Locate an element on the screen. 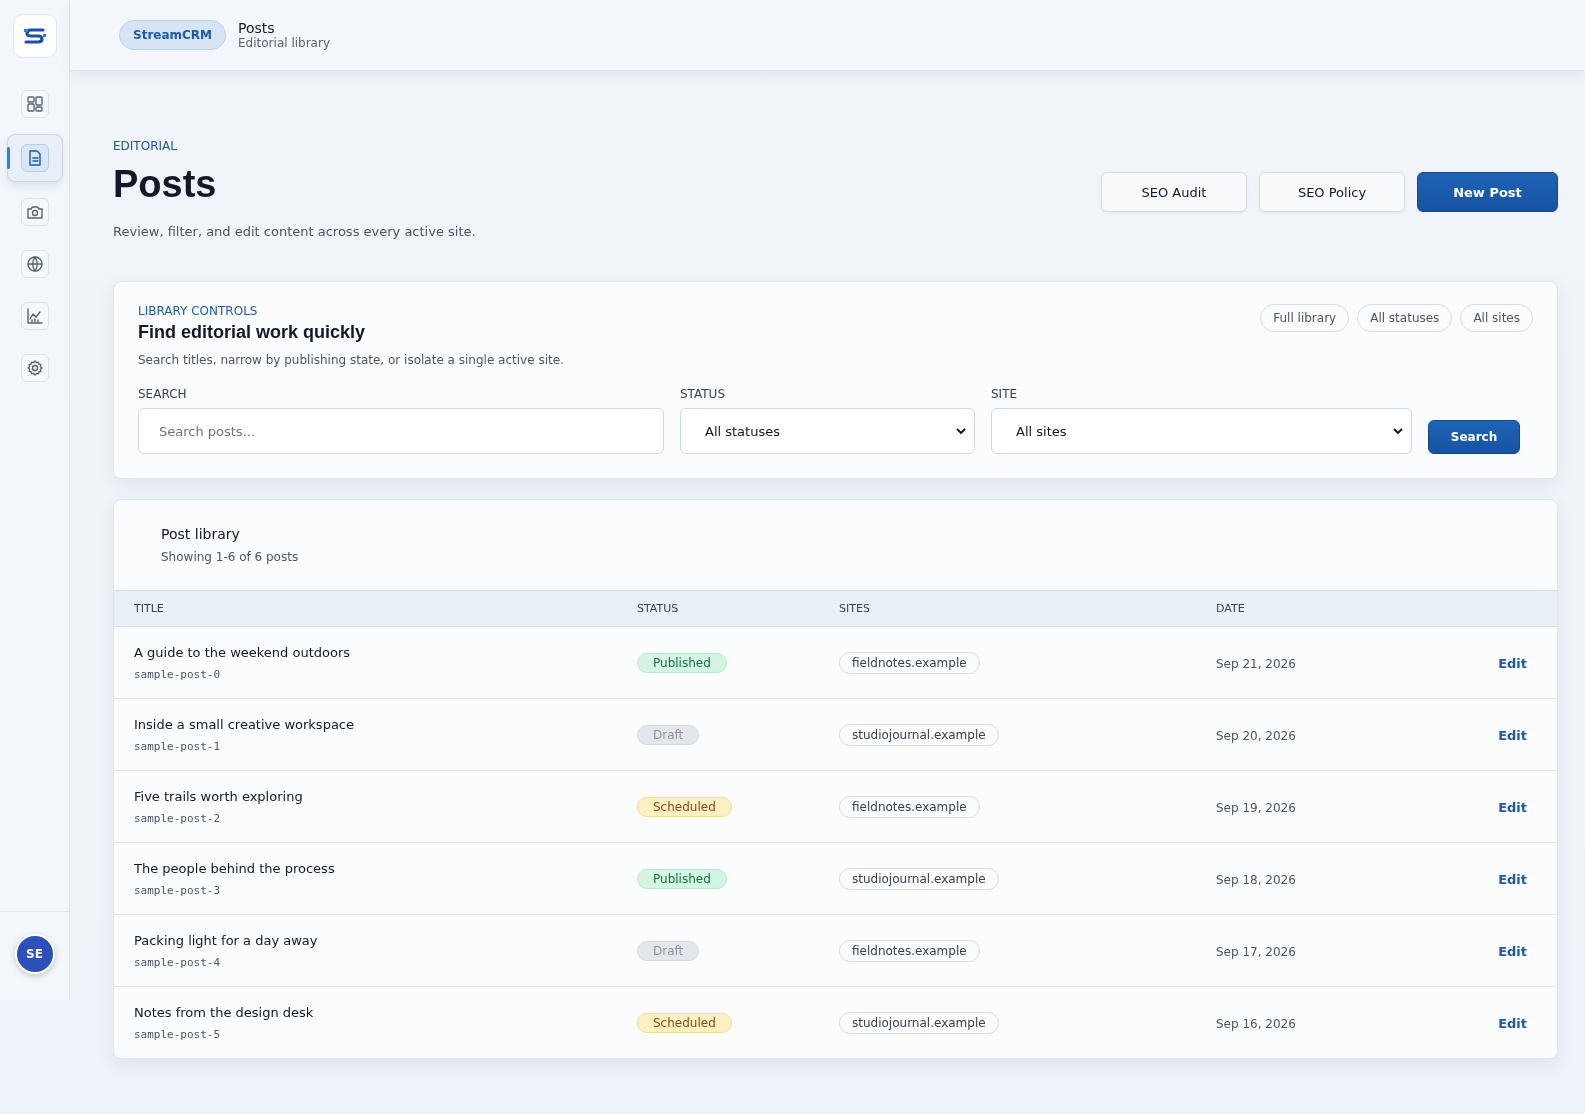  brand-badge: StreamCRM is located at coordinates (173, 35).